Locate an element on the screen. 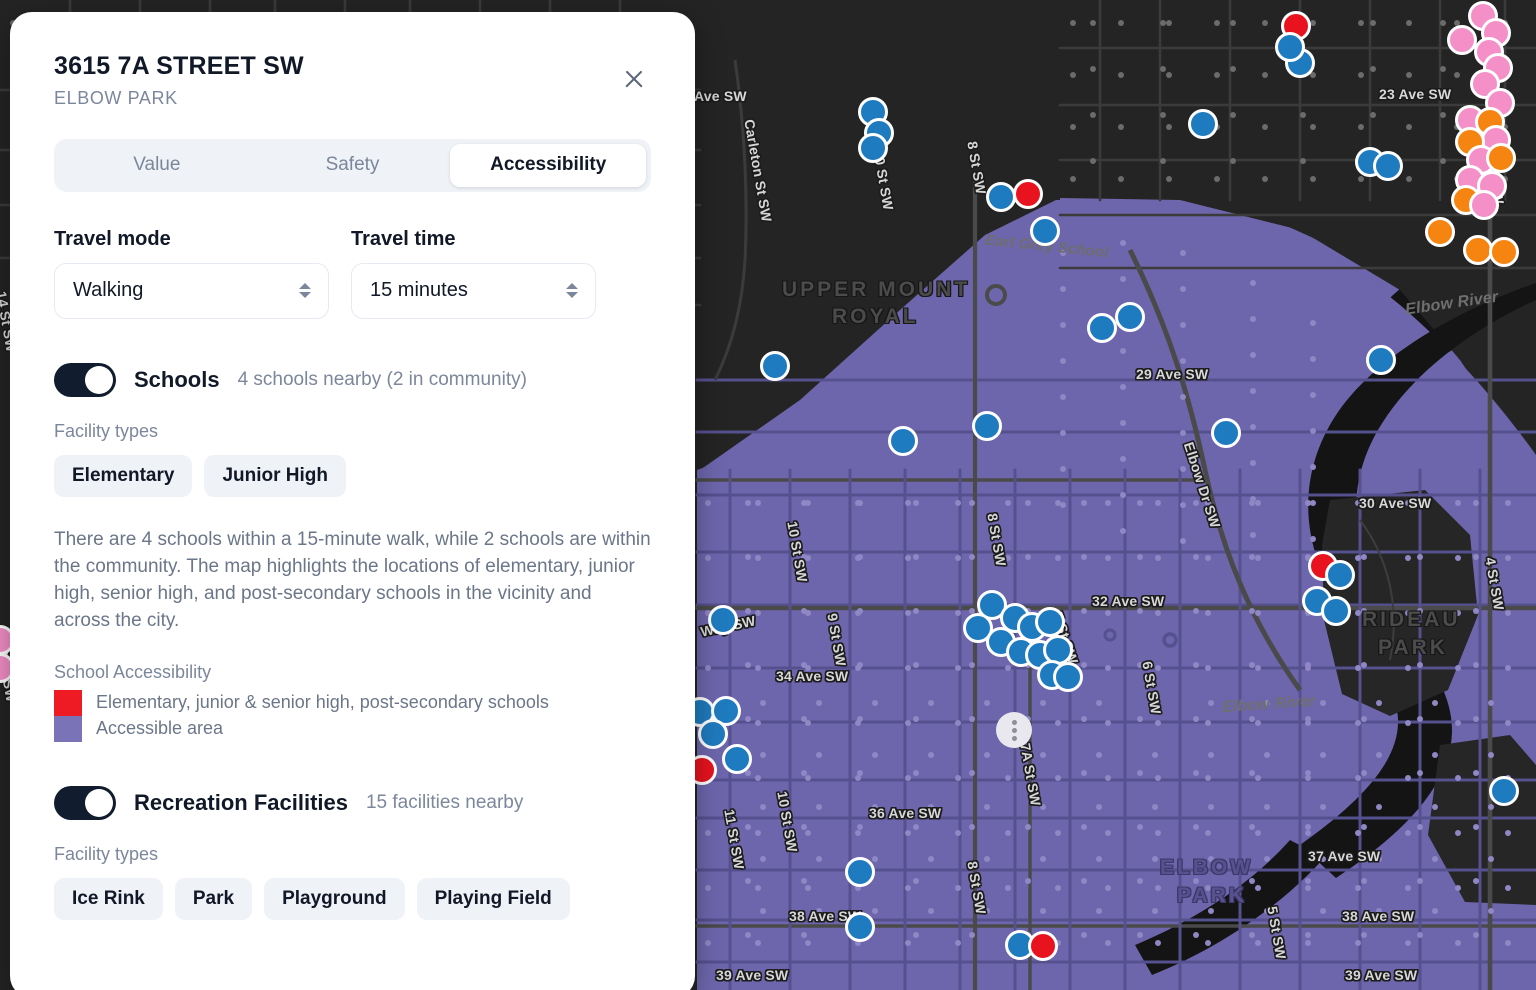 The image size is (1536, 990). chip-park: Park is located at coordinates (213, 898).